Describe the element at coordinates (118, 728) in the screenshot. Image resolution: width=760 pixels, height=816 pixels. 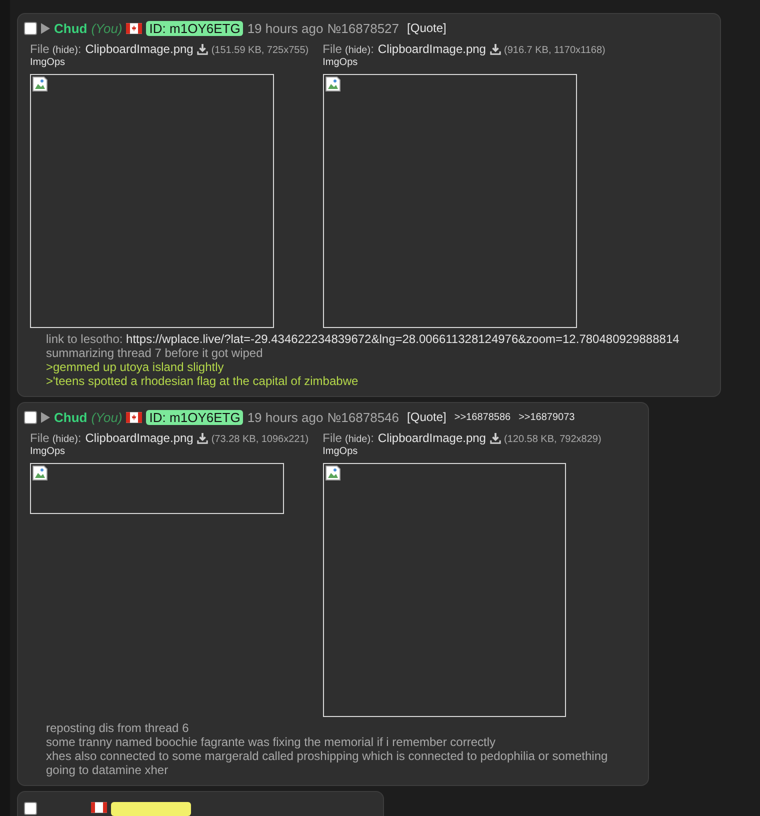
I see `message-text: reposting dis from thread 6` at that location.